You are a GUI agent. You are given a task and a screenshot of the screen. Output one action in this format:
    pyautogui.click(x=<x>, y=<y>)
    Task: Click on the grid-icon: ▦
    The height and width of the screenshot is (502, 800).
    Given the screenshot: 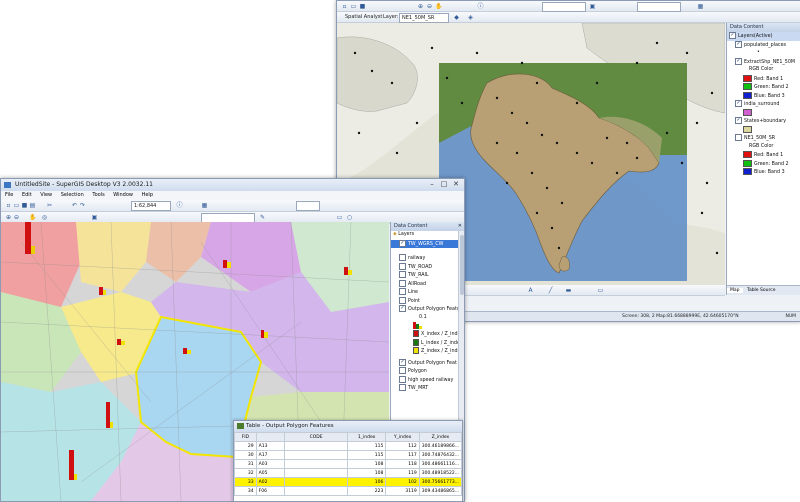 What is the action you would take?
    pyautogui.click(x=700, y=6)
    